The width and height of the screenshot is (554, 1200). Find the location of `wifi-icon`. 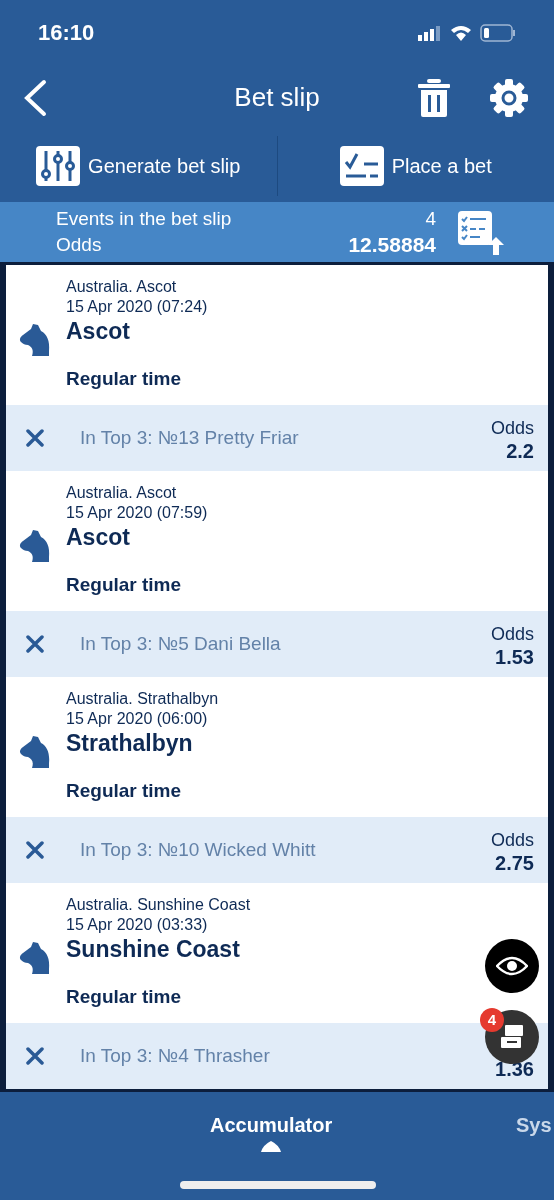

wifi-icon is located at coordinates (461, 32).